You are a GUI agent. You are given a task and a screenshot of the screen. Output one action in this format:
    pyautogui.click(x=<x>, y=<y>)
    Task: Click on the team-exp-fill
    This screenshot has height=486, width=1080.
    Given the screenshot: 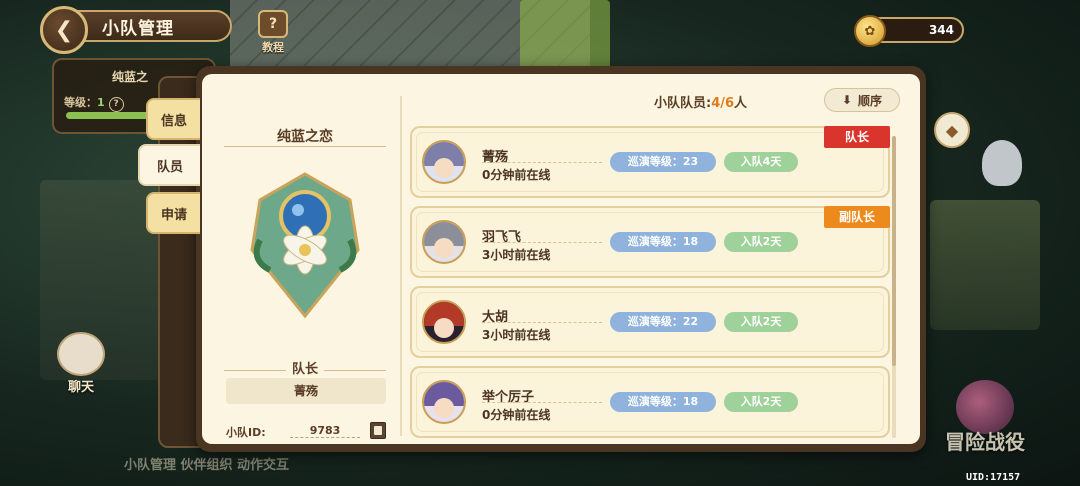 What is the action you would take?
    pyautogui.click(x=108, y=115)
    